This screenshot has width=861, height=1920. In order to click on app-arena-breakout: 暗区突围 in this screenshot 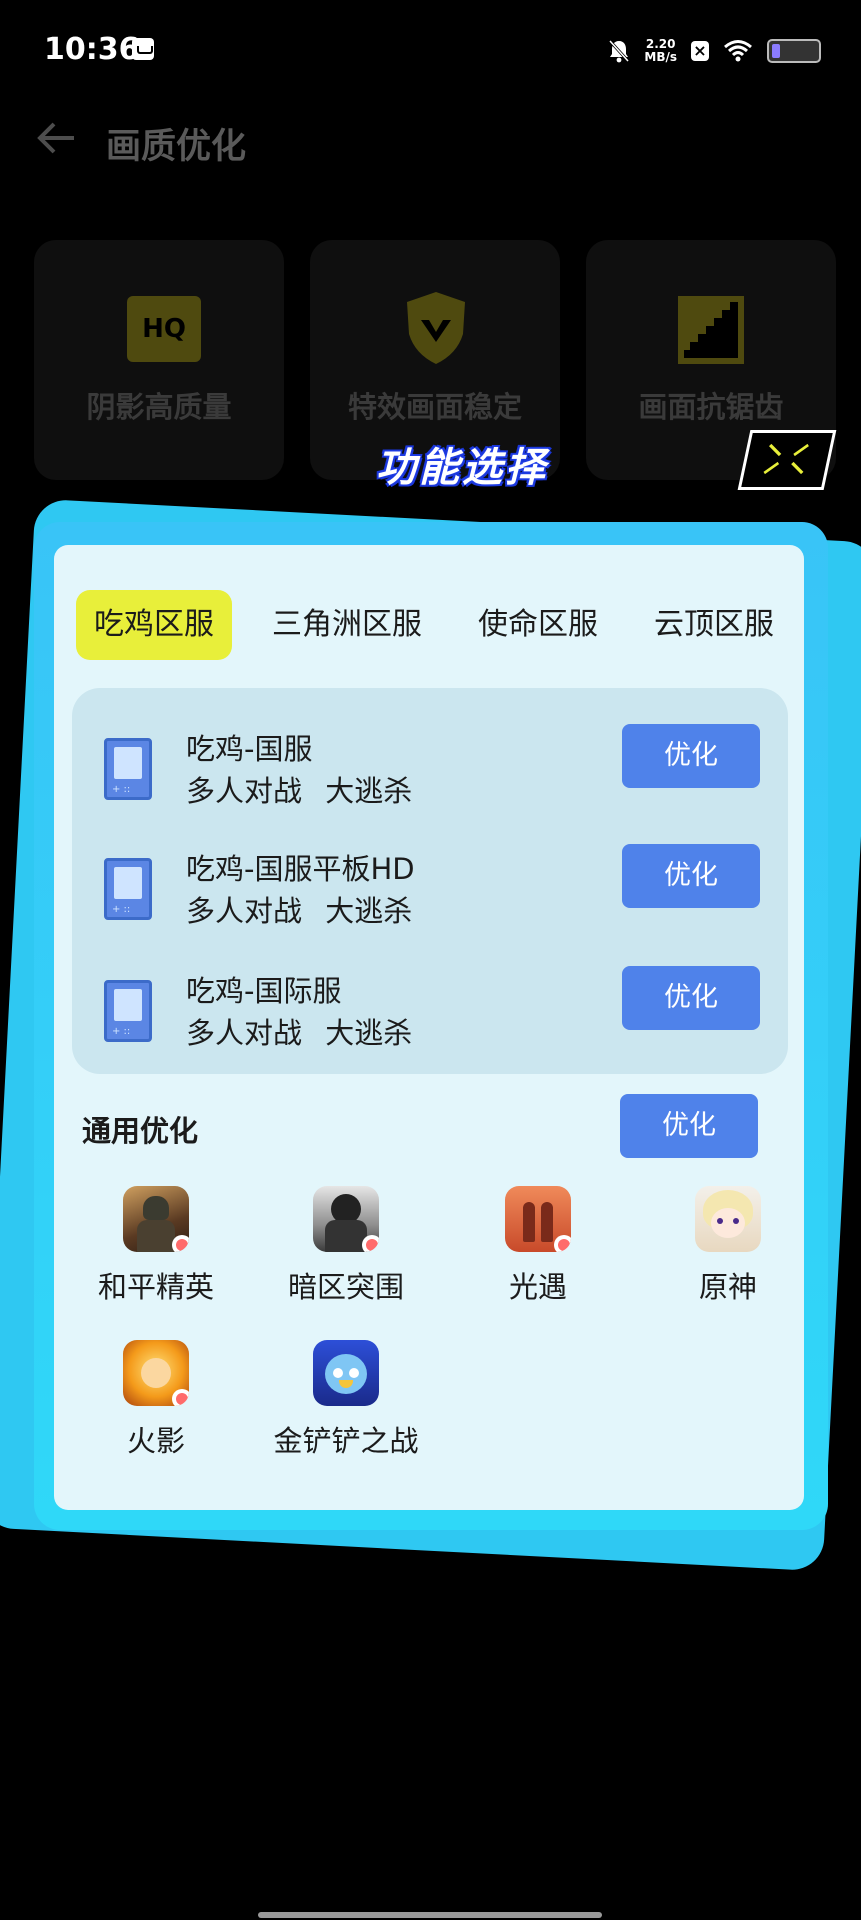, I will do `click(346, 1246)`.